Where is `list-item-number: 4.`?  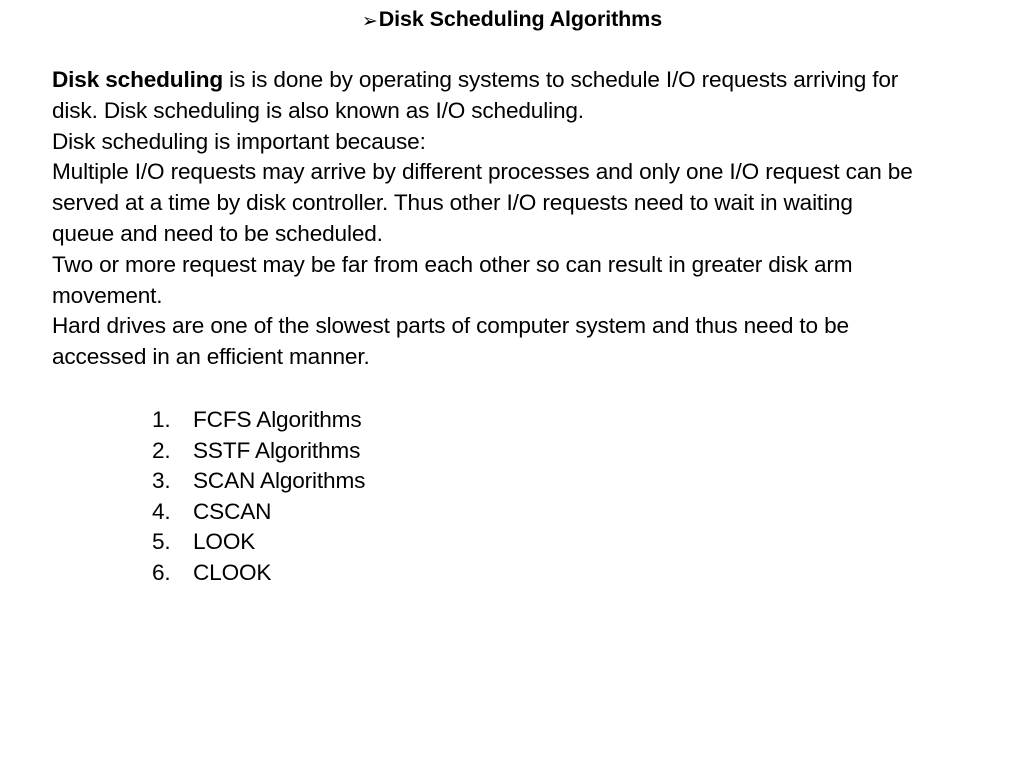 list-item-number: 4. is located at coordinates (161, 511).